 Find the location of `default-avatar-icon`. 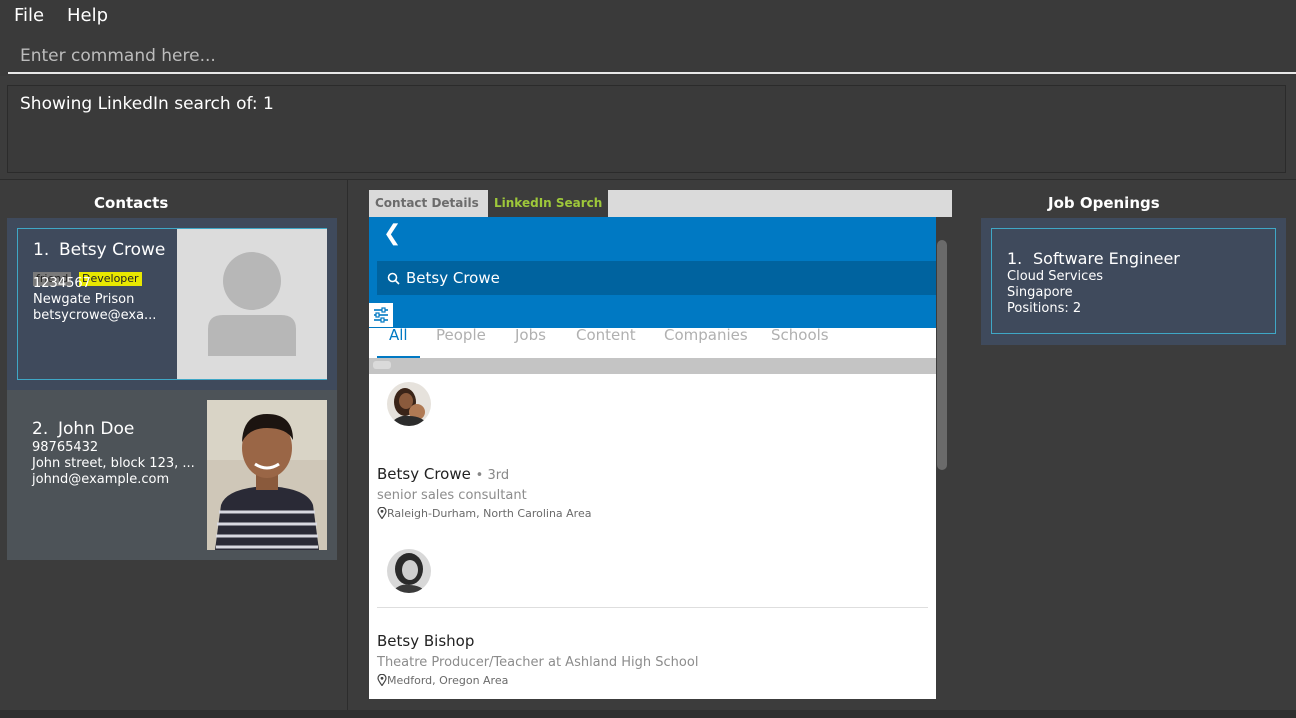

default-avatar-icon is located at coordinates (252, 304).